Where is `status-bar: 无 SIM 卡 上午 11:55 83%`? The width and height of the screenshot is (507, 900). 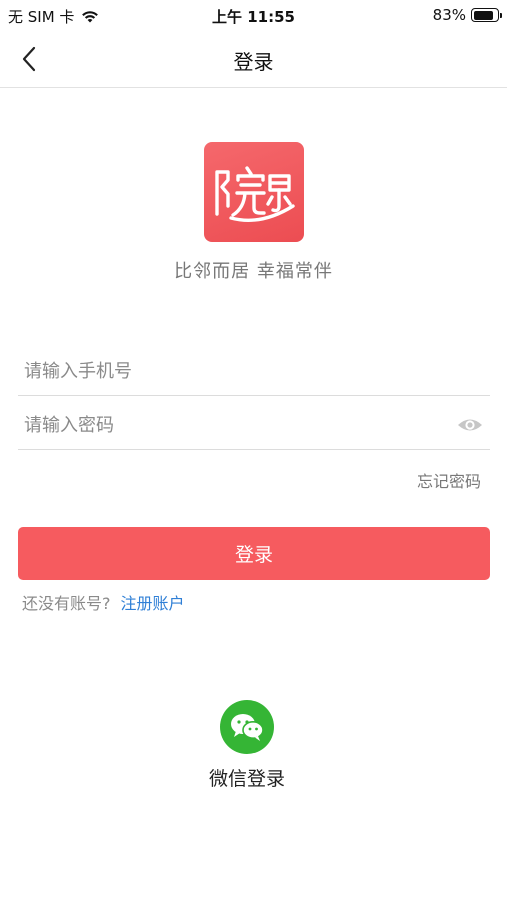
status-bar: 无 SIM 卡 上午 11:55 83% is located at coordinates (253, 15).